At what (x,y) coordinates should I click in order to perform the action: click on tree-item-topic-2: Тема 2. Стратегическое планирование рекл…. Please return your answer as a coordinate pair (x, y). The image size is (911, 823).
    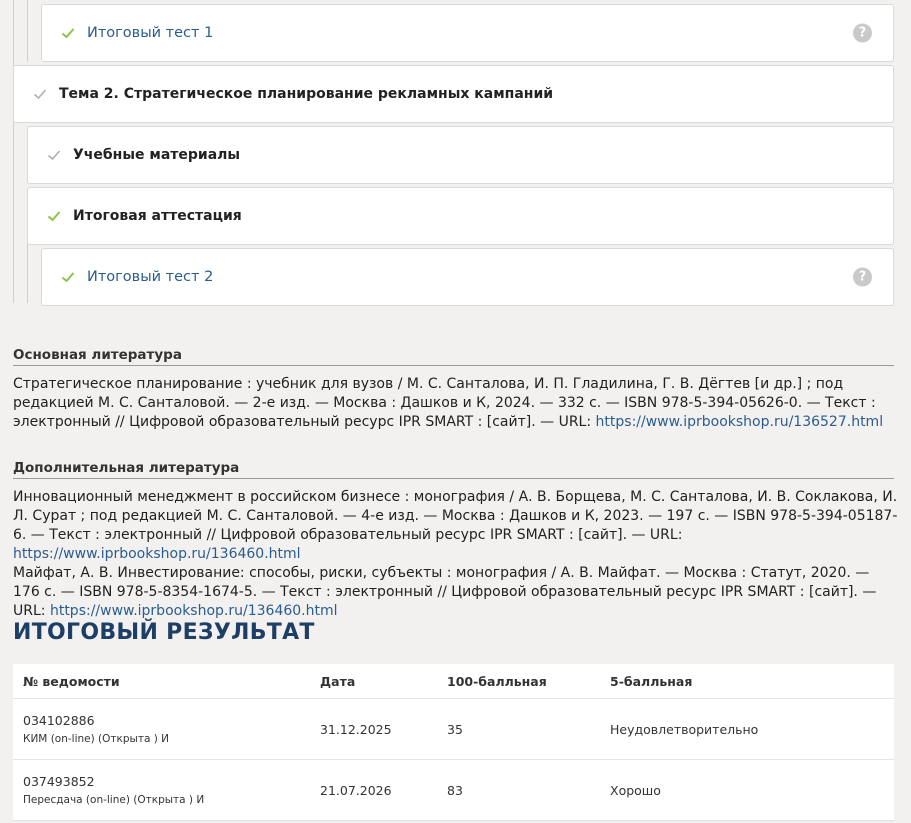
    Looking at the image, I should click on (453, 94).